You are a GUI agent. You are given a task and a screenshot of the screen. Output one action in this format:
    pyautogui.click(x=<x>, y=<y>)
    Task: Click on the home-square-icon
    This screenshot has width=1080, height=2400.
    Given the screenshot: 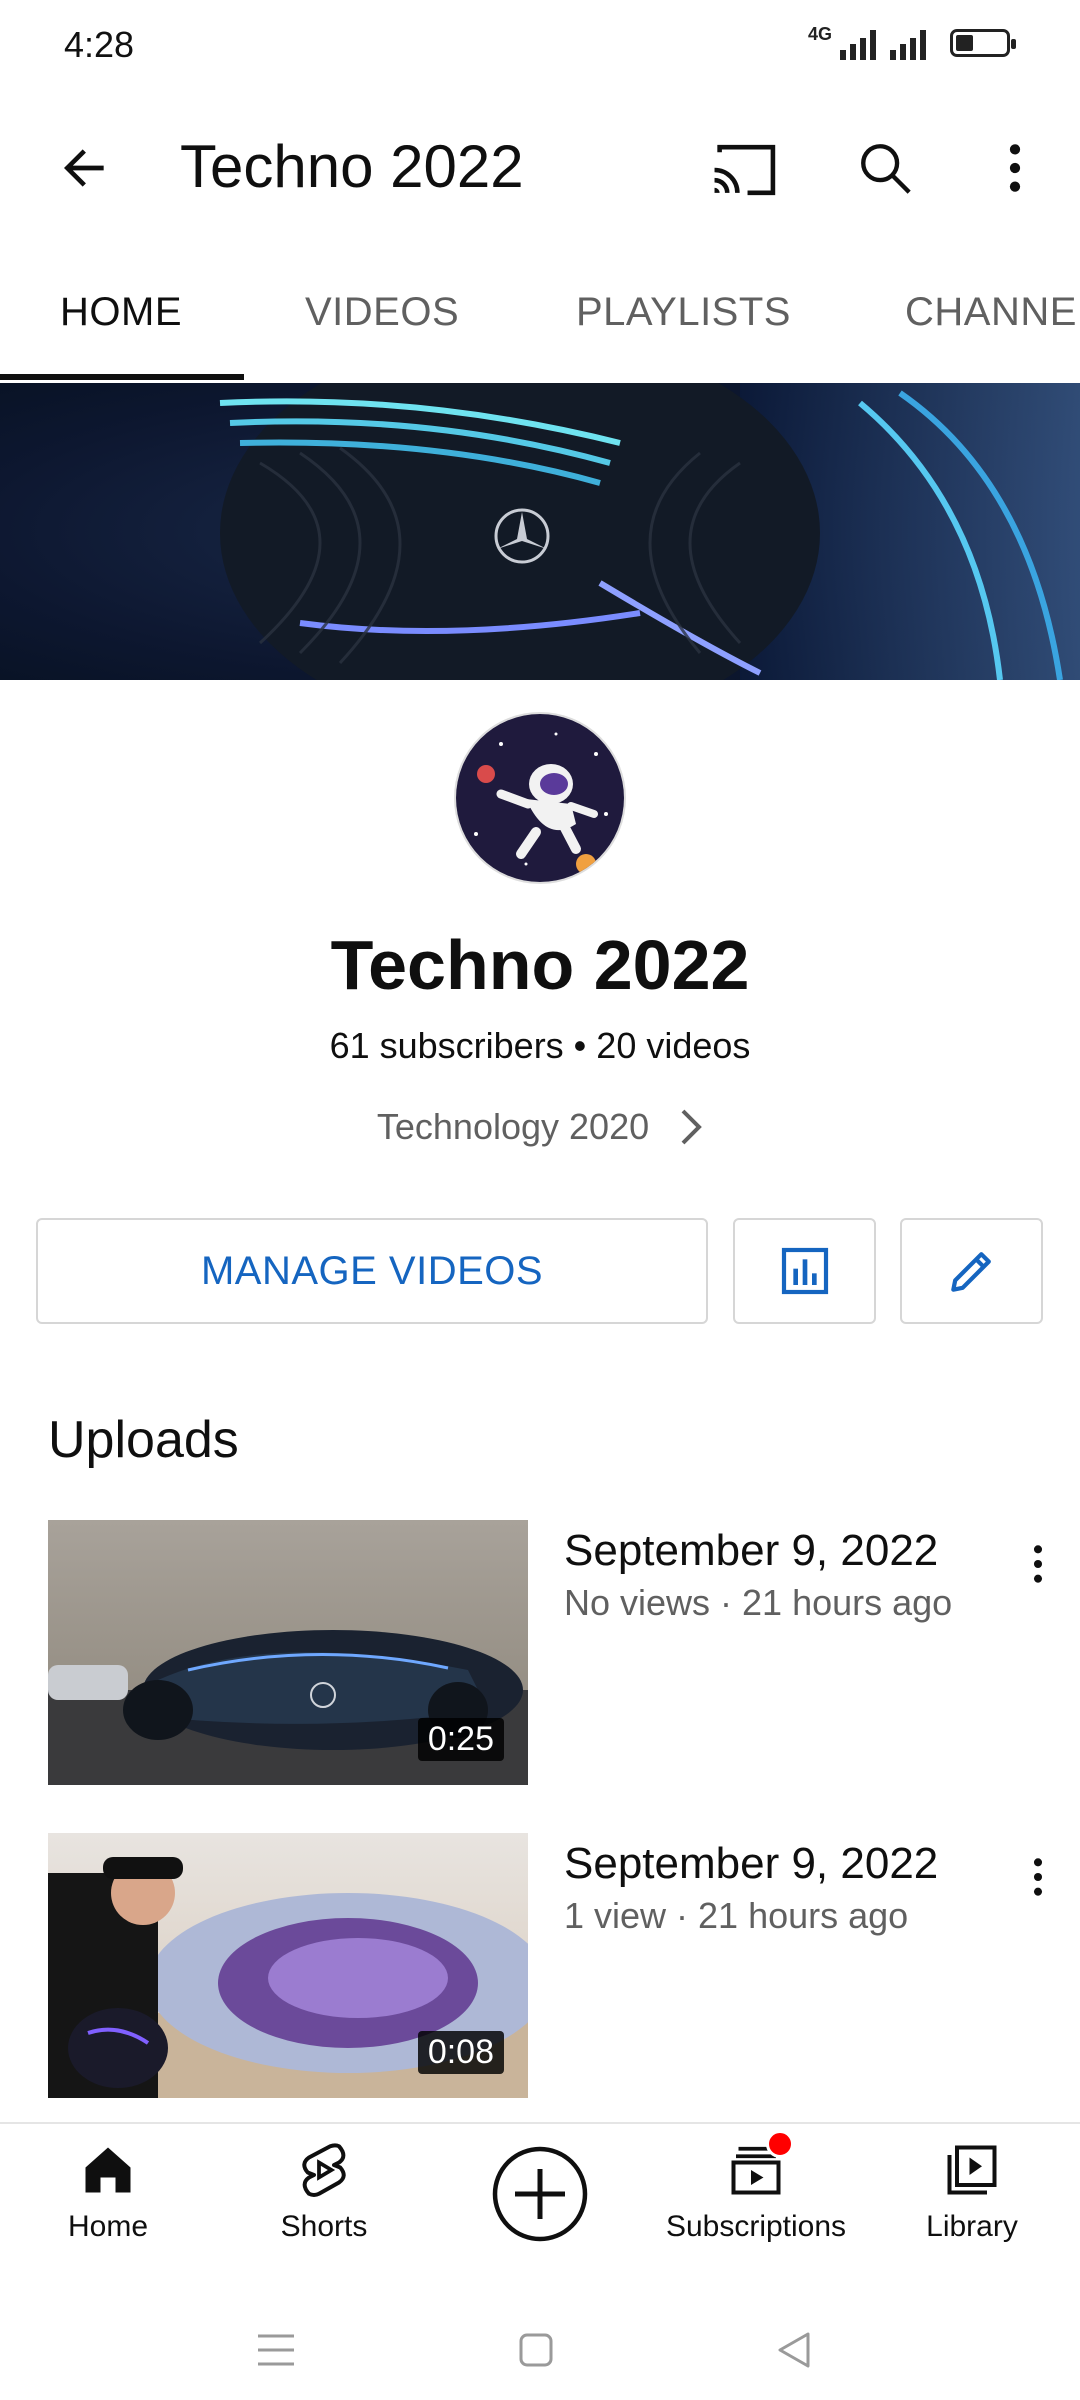 What is the action you would take?
    pyautogui.click(x=536, y=2350)
    